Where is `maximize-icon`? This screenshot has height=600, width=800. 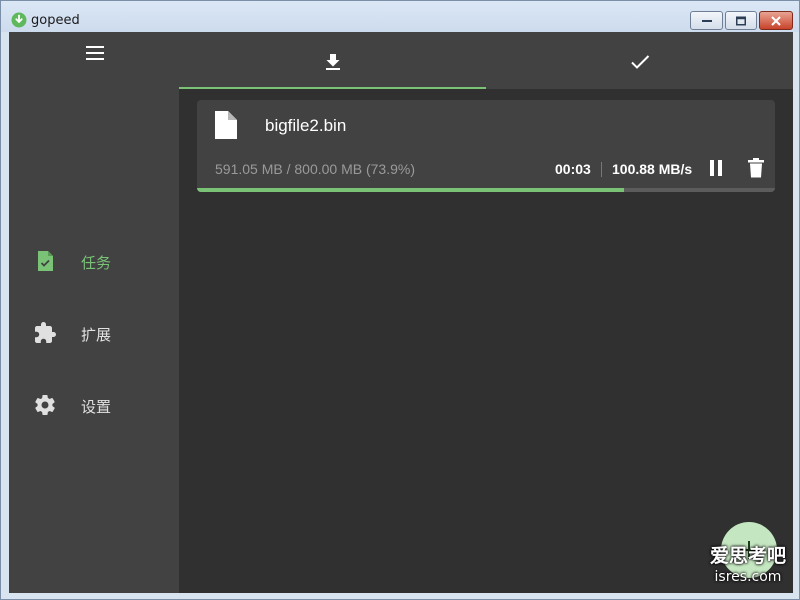
maximize-icon is located at coordinates (741, 20).